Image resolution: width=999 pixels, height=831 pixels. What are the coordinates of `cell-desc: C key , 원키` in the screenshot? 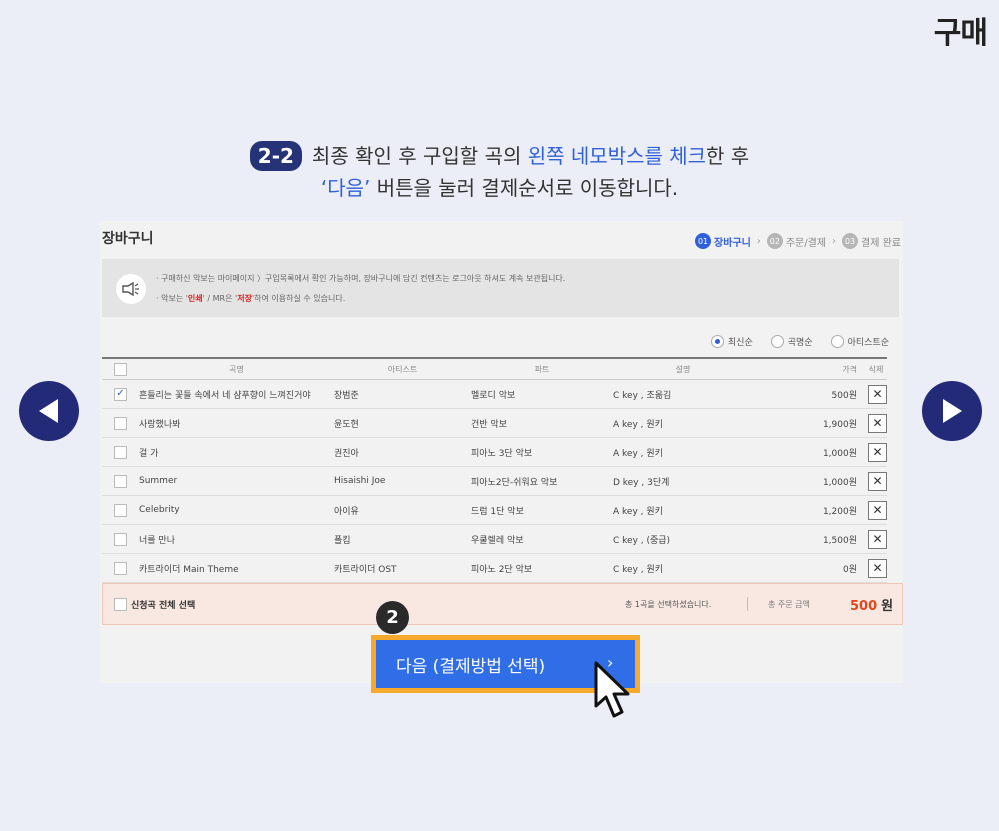 It's located at (638, 569).